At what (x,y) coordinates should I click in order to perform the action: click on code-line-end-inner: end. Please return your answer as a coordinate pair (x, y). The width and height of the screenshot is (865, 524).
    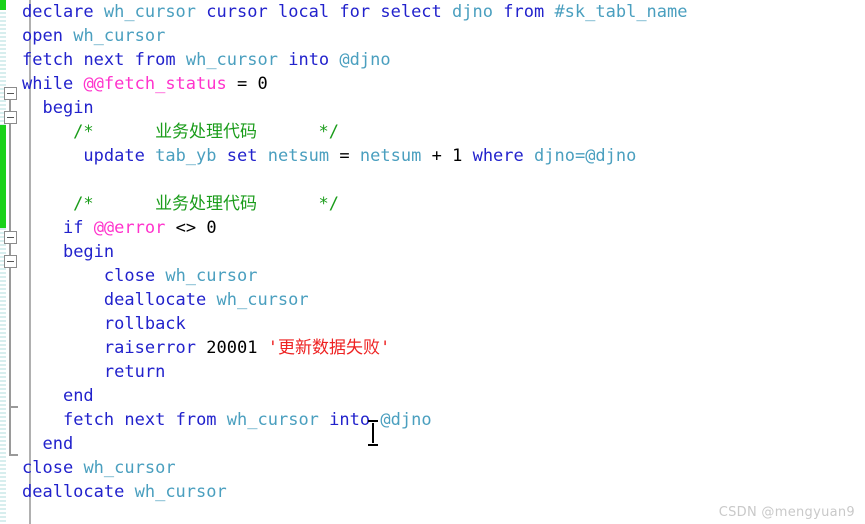
    Looking at the image, I should click on (355, 396).